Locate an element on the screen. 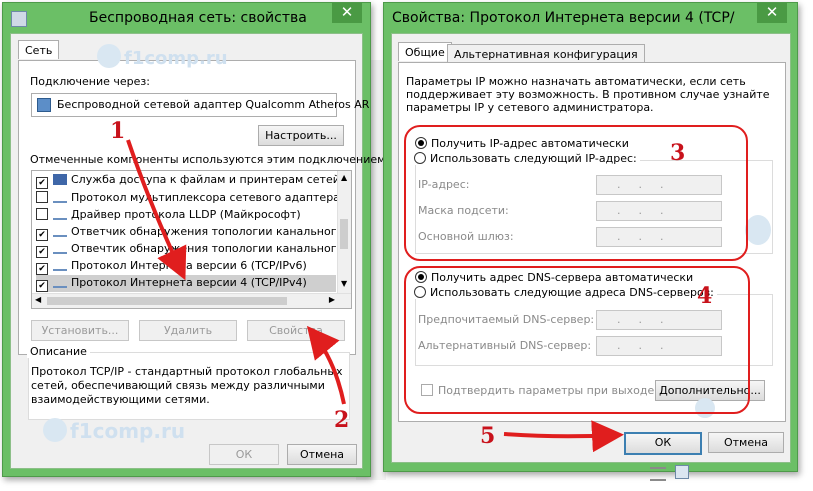 The image size is (813, 491). list-item-label: Драйвер протокола LLDP (Майкрософт) is located at coordinates (186, 214).